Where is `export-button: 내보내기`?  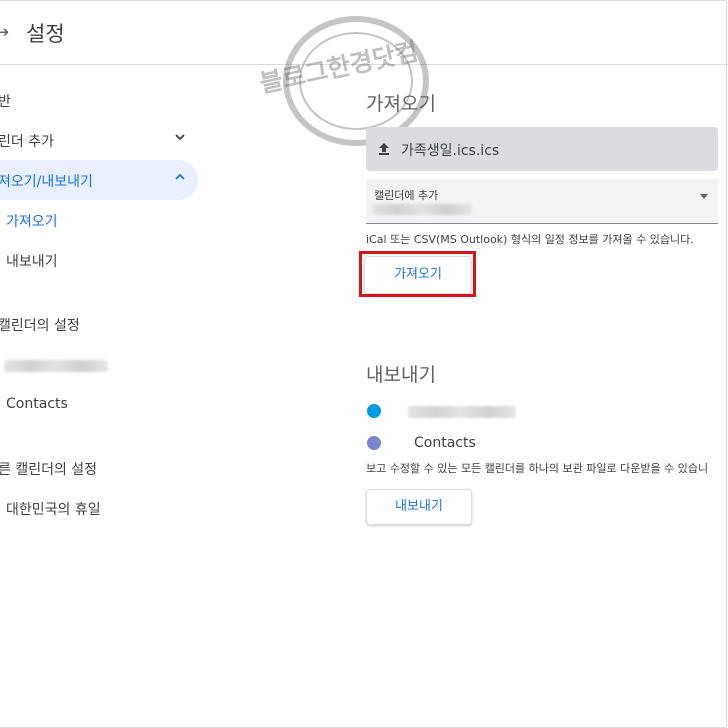 export-button: 내보내기 is located at coordinates (419, 507).